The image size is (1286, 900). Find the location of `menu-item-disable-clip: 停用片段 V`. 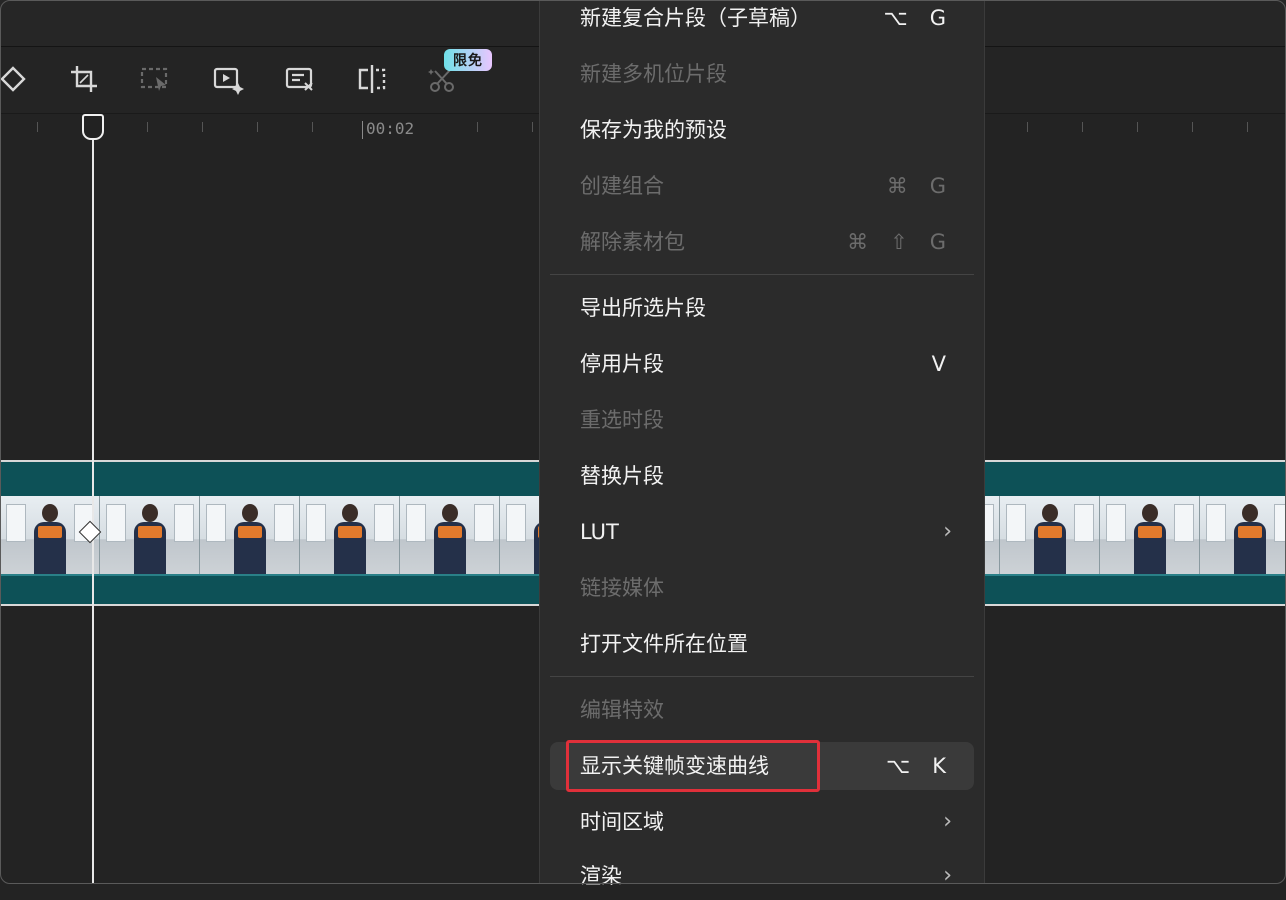

menu-item-disable-clip: 停用片段 V is located at coordinates (762, 364).